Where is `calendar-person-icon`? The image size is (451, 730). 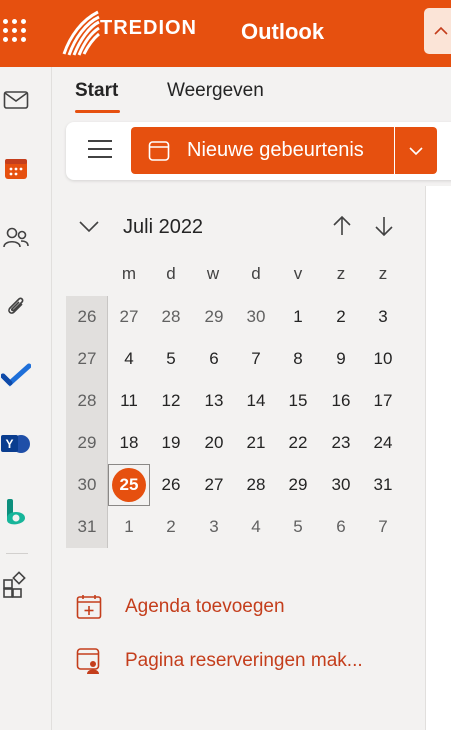 calendar-person-icon is located at coordinates (89, 661).